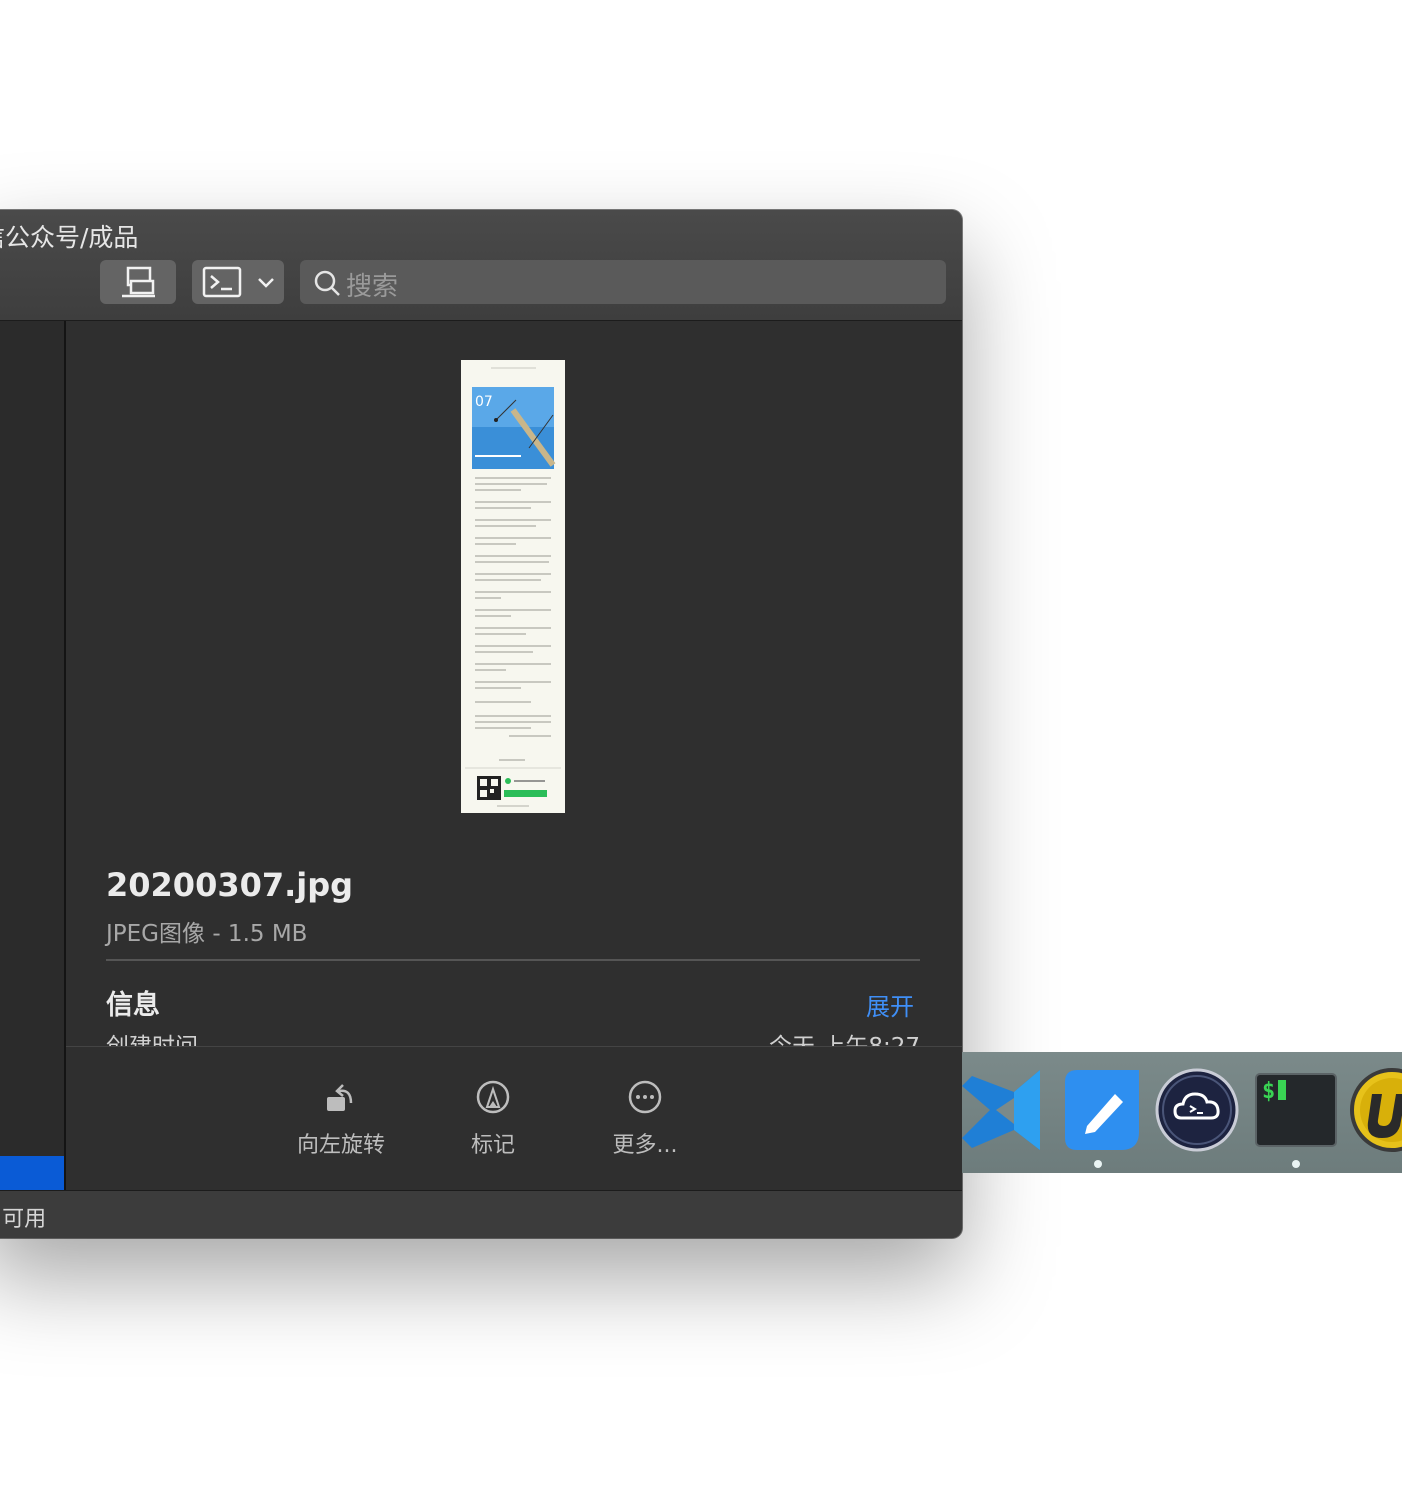 Image resolution: width=1402 pixels, height=1506 pixels. Describe the element at coordinates (1197, 1110) in the screenshot. I see `cloud-terminal-icon` at that location.